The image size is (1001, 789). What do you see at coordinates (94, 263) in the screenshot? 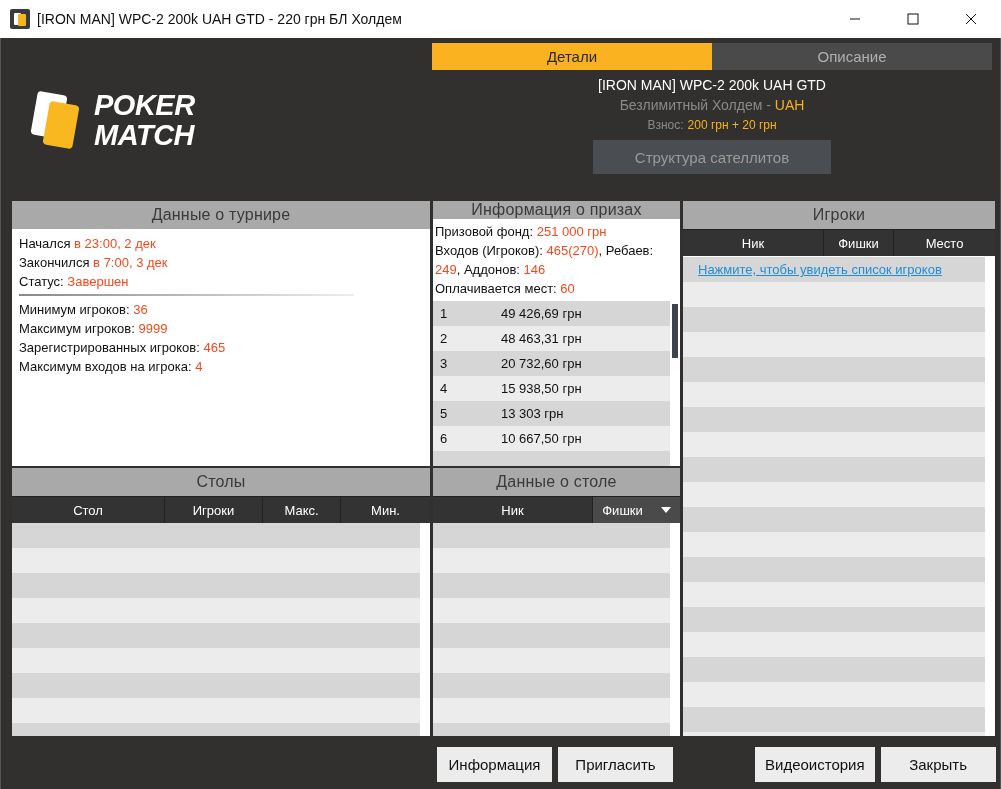
I see `info-line: Закончился в 7:00, 3 дек` at bounding box center [94, 263].